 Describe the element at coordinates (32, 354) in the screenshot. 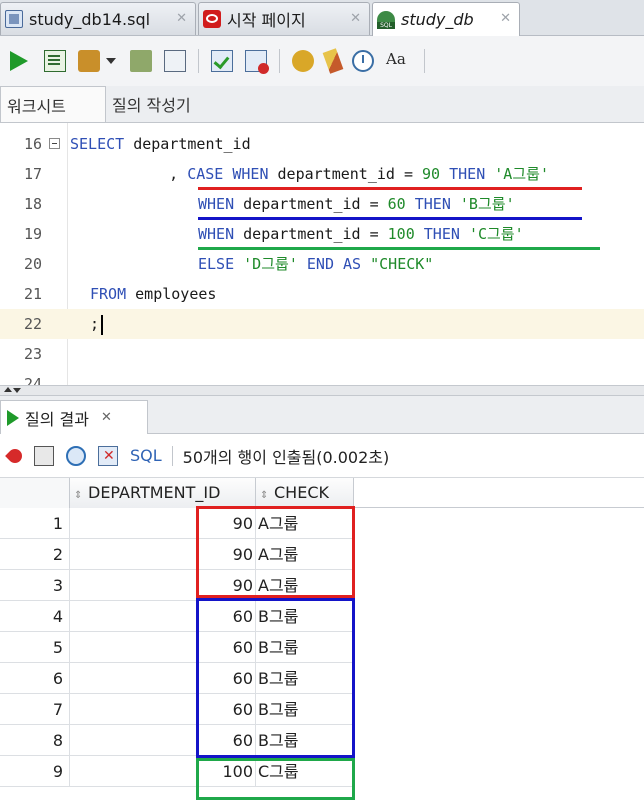

I see `line-number: 23` at that location.